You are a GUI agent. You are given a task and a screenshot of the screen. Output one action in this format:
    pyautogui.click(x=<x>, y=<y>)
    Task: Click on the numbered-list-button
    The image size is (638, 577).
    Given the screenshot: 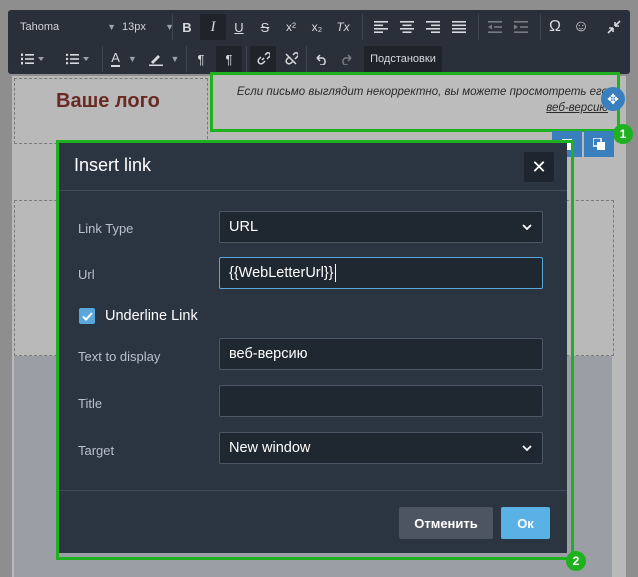 What is the action you would take?
    pyautogui.click(x=33, y=59)
    